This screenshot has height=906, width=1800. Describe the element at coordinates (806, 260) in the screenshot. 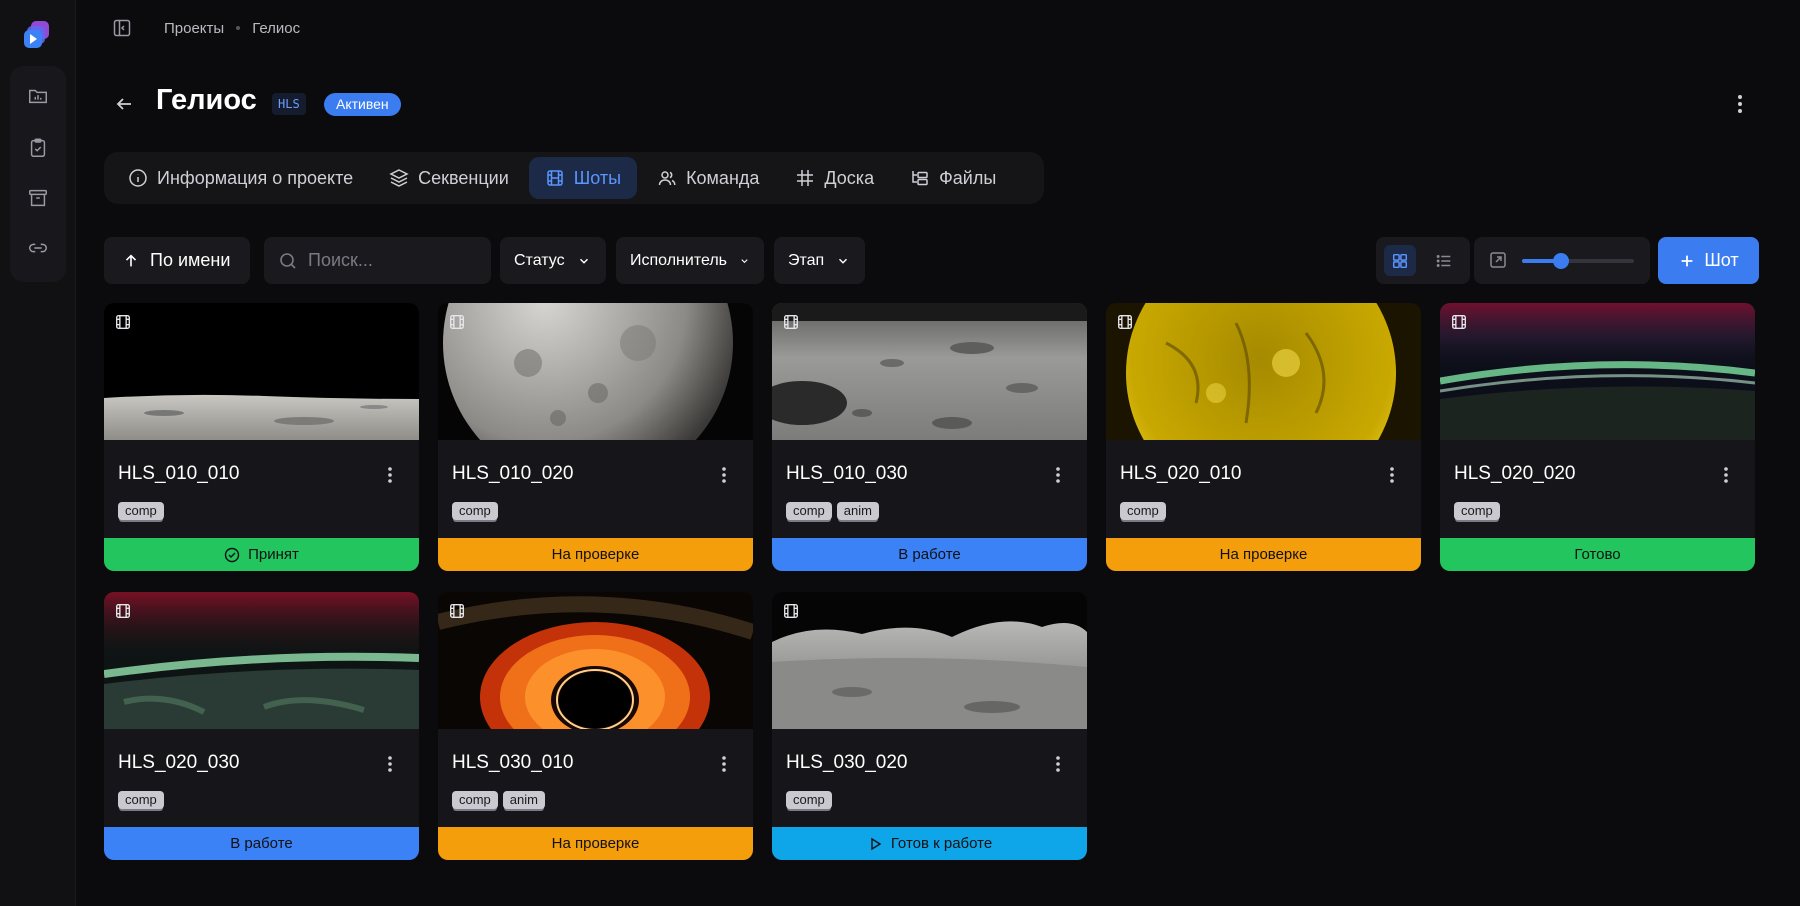

I see `filter-label: Этап` at that location.